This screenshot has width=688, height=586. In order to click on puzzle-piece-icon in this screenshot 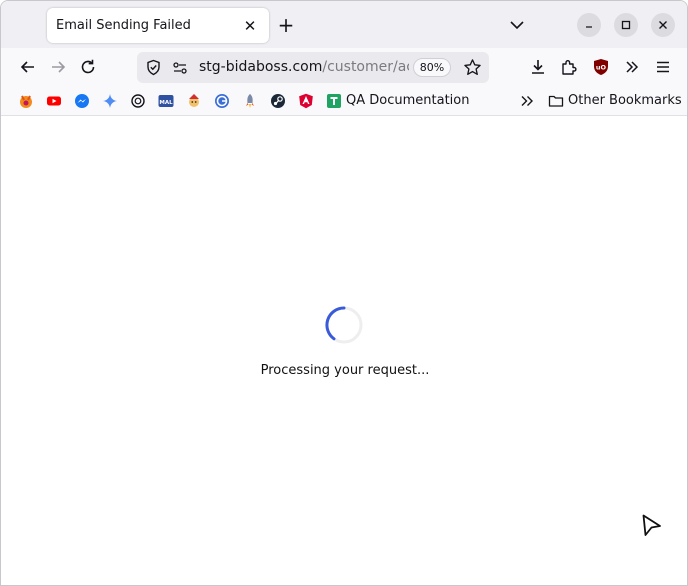, I will do `click(569, 67)`.